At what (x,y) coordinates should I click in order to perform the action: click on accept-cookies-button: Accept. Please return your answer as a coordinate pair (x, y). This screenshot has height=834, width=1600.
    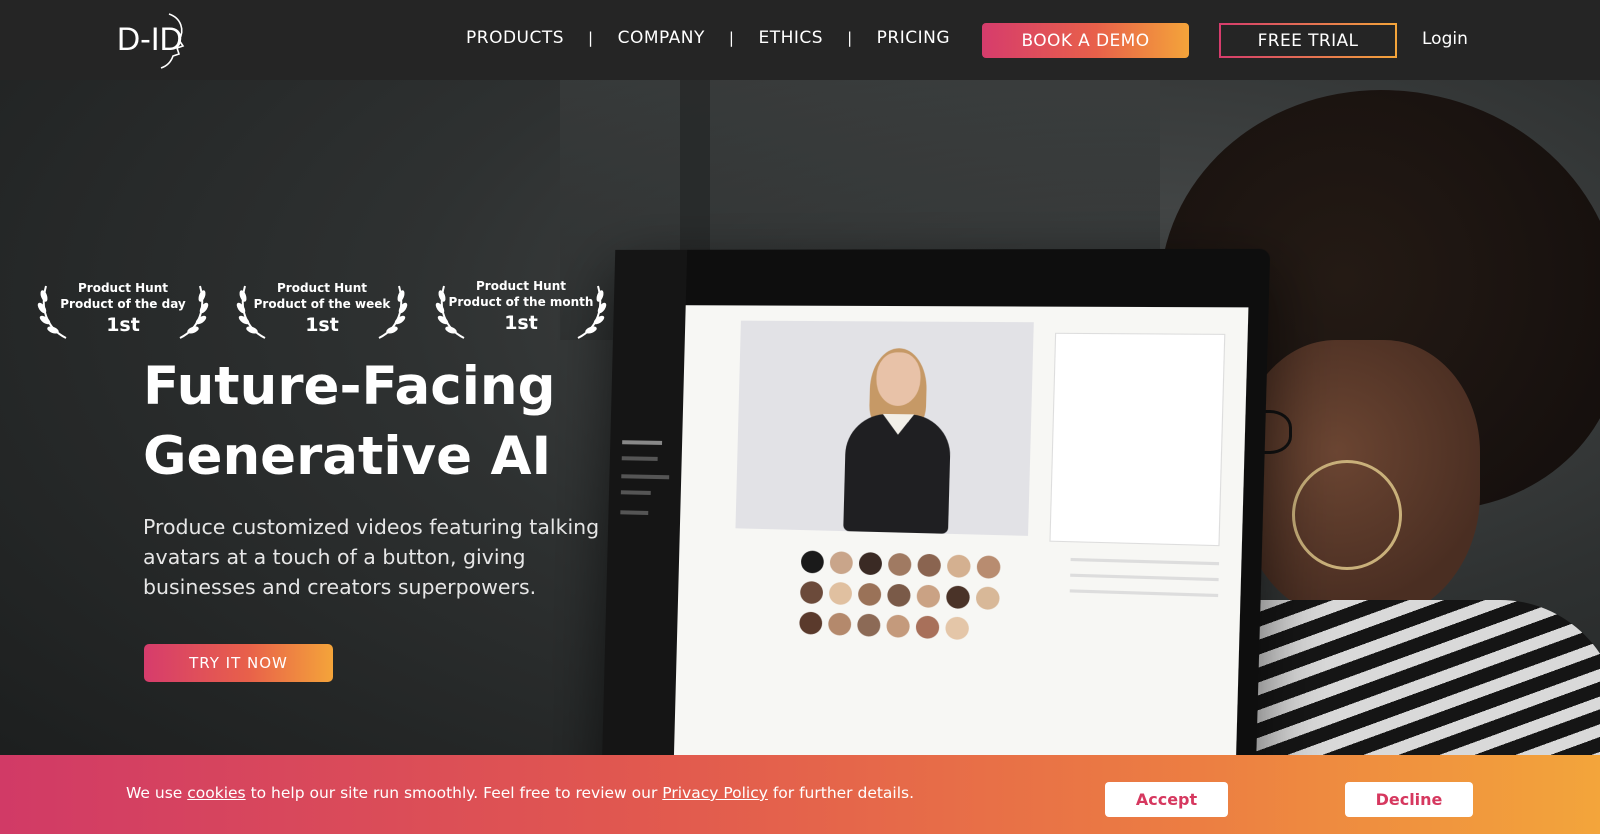
    Looking at the image, I should click on (1166, 799).